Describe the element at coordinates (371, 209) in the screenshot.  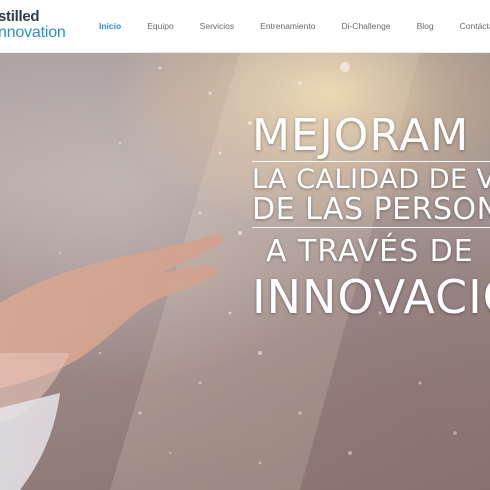
I see `headline-line-3: DE LAS PERSON` at that location.